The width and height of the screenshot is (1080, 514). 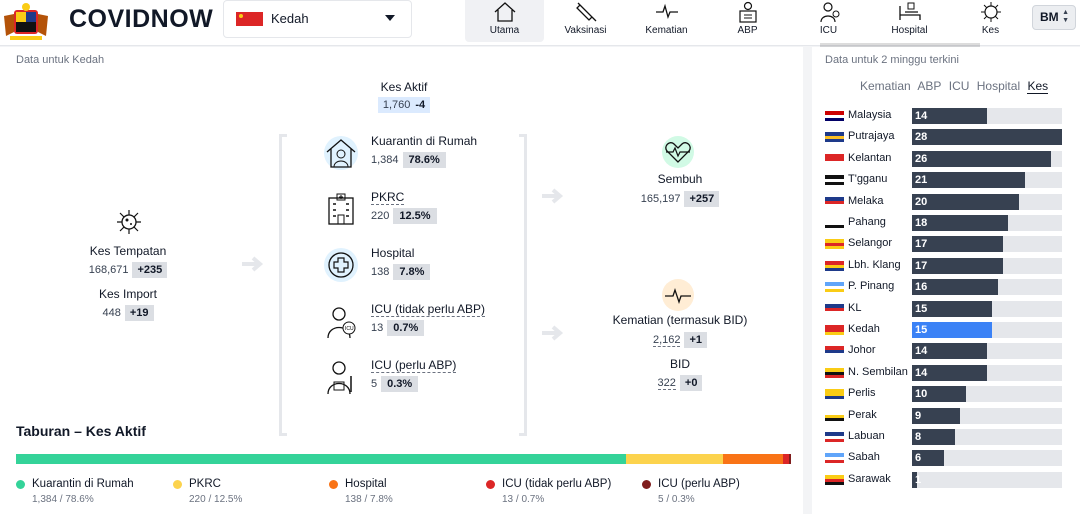 What do you see at coordinates (249, 19) in the screenshot?
I see `kedah-flag-icon` at bounding box center [249, 19].